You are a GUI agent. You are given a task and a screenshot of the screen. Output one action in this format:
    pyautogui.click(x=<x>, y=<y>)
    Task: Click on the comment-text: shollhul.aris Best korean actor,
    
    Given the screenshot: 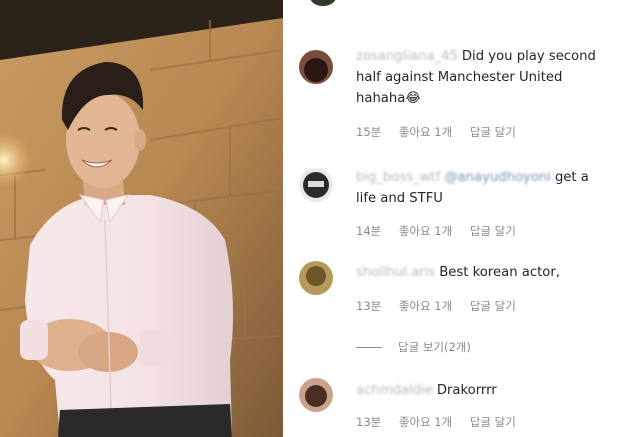 What is the action you would take?
    pyautogui.click(x=482, y=272)
    